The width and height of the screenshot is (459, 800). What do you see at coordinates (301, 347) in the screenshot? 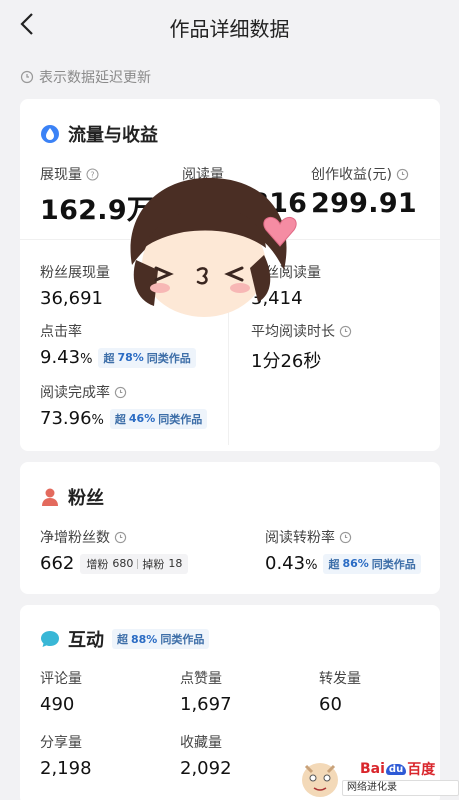
I see `avg-read-time-metric: 平均阅读时长 1分26秒` at bounding box center [301, 347].